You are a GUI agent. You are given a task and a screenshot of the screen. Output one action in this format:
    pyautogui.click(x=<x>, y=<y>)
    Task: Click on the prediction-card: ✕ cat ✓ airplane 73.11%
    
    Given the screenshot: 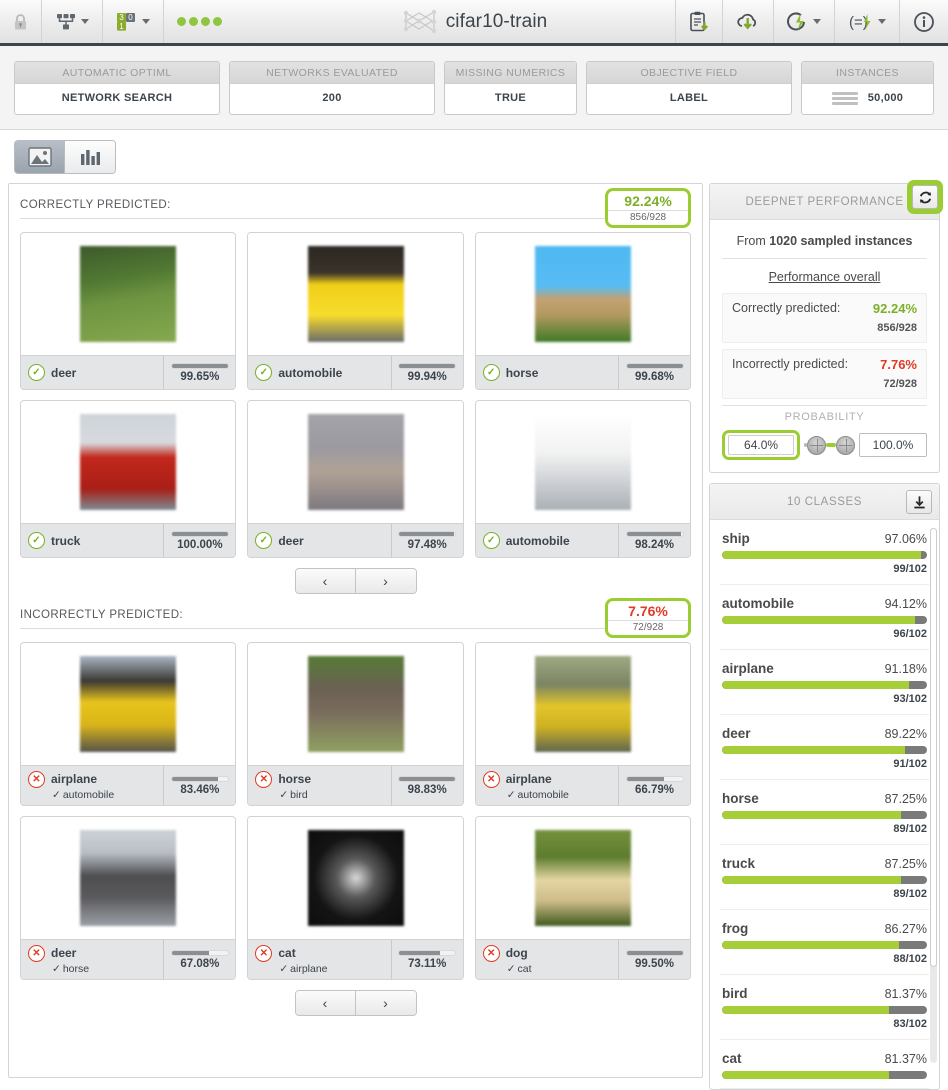 What is the action you would take?
    pyautogui.click(x=355, y=898)
    